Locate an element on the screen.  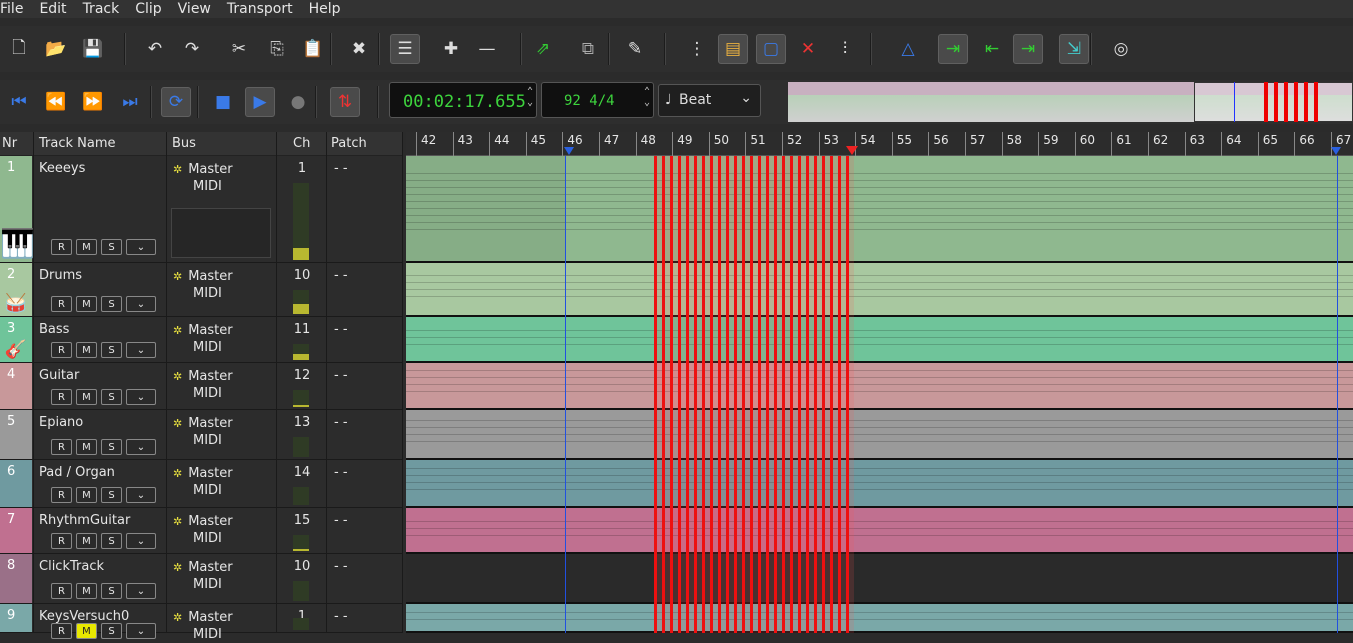
ch-header: Ch is located at coordinates (301, 143).